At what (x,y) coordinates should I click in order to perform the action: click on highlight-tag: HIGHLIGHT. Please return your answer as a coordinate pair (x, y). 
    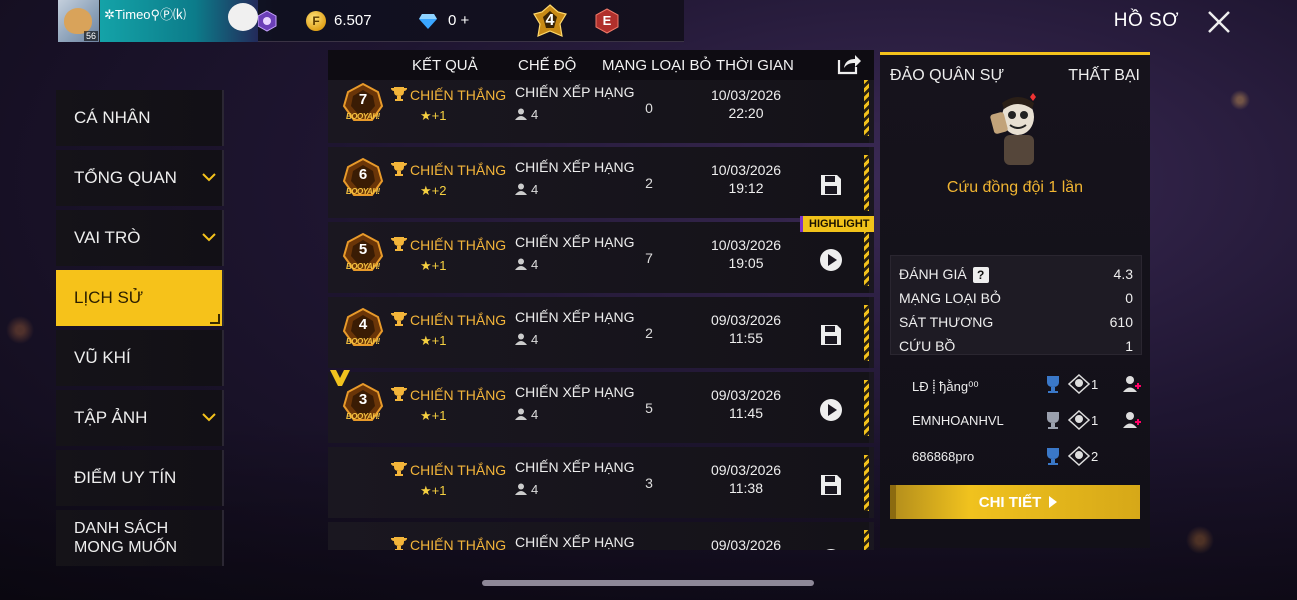
    Looking at the image, I should click on (837, 224).